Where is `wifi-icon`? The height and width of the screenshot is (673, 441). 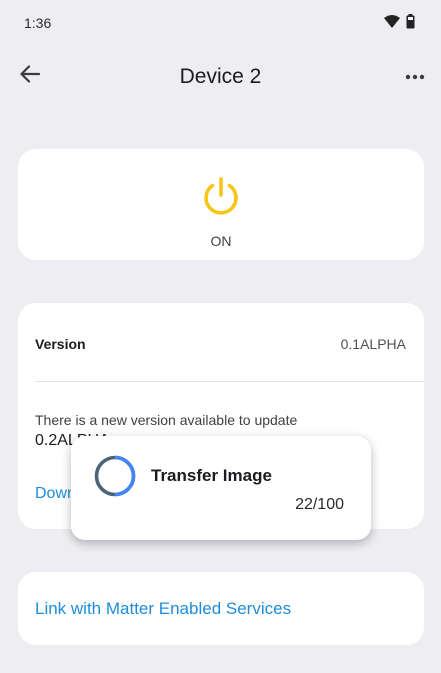
wifi-icon is located at coordinates (392, 24).